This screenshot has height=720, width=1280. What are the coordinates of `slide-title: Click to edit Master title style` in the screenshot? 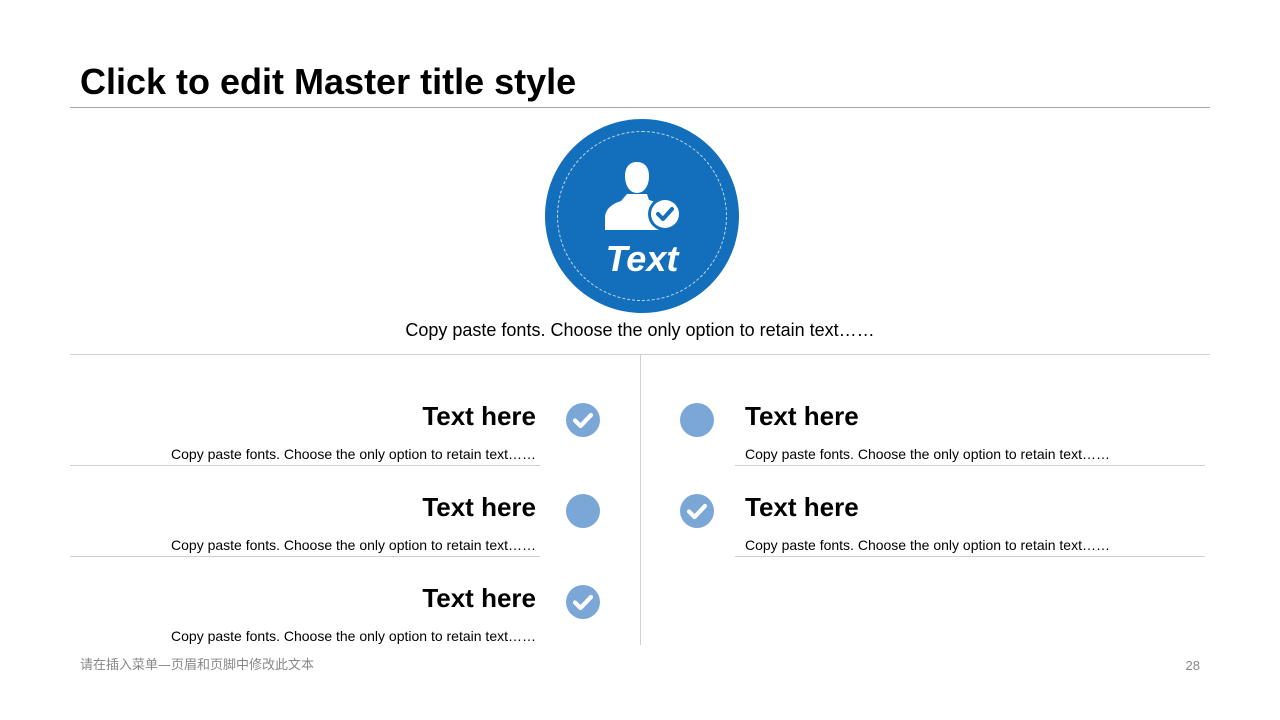 It's located at (328, 82).